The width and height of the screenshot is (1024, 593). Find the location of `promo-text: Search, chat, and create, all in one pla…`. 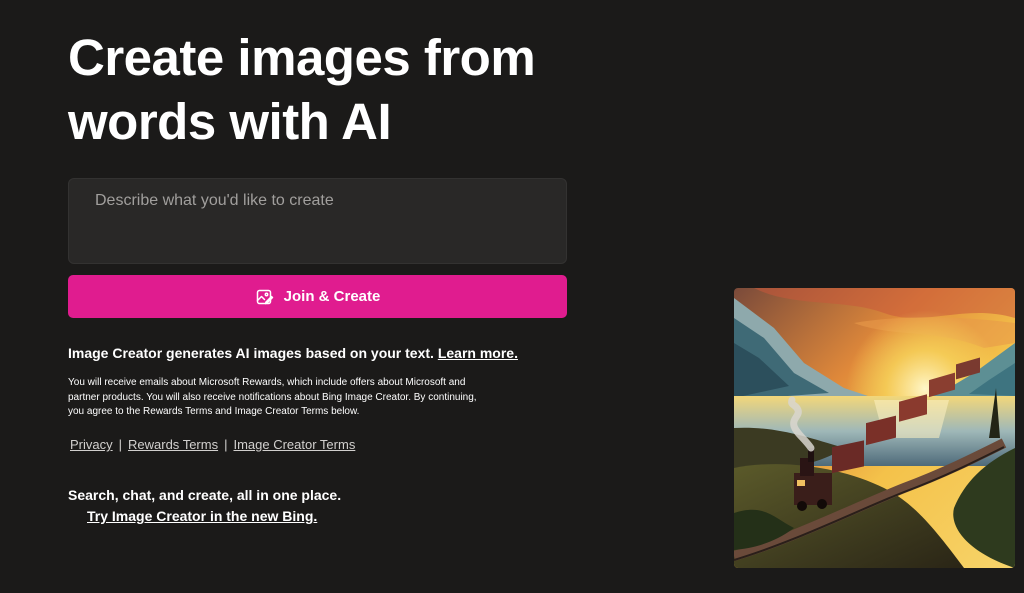

promo-text: Search, chat, and create, all in one pla… is located at coordinates (205, 495).